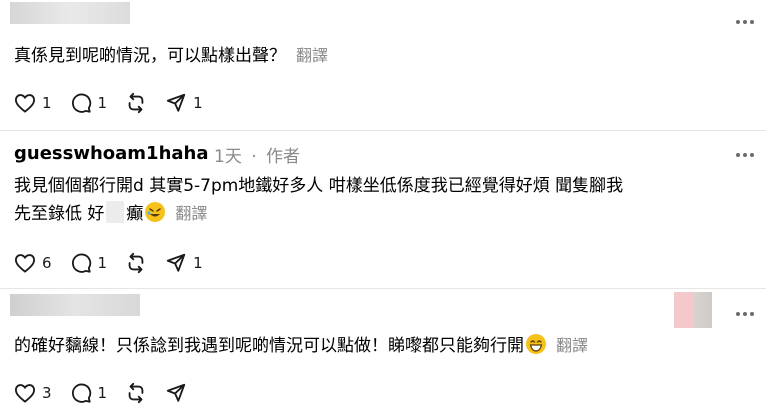  What do you see at coordinates (109, 393) in the screenshot?
I see `comment-actions: 3 1` at bounding box center [109, 393].